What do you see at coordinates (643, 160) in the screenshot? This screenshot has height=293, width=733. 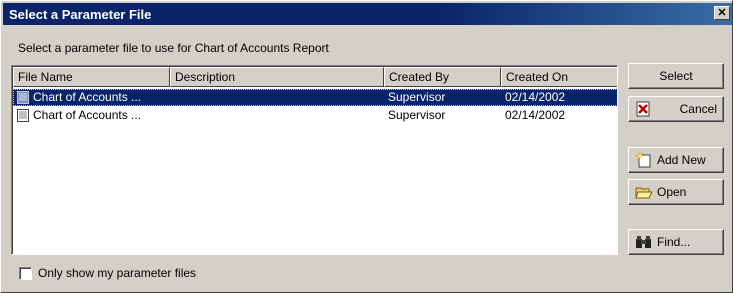 I see `new-document-icon` at bounding box center [643, 160].